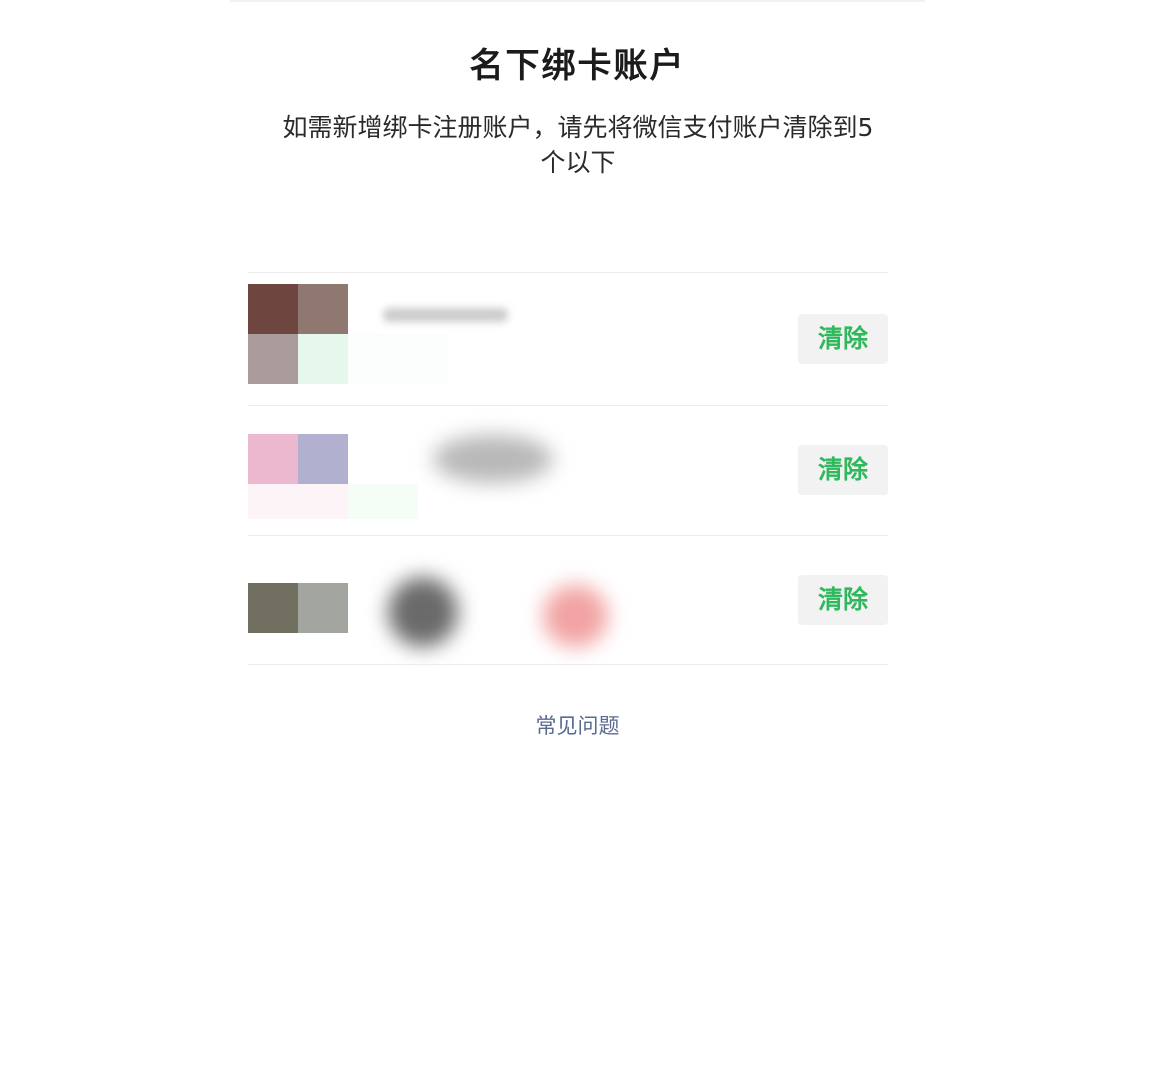 Image resolution: width=1155 pixels, height=1080 pixels. Describe the element at coordinates (577, 725) in the screenshot. I see `faq-link: 常见问题` at that location.